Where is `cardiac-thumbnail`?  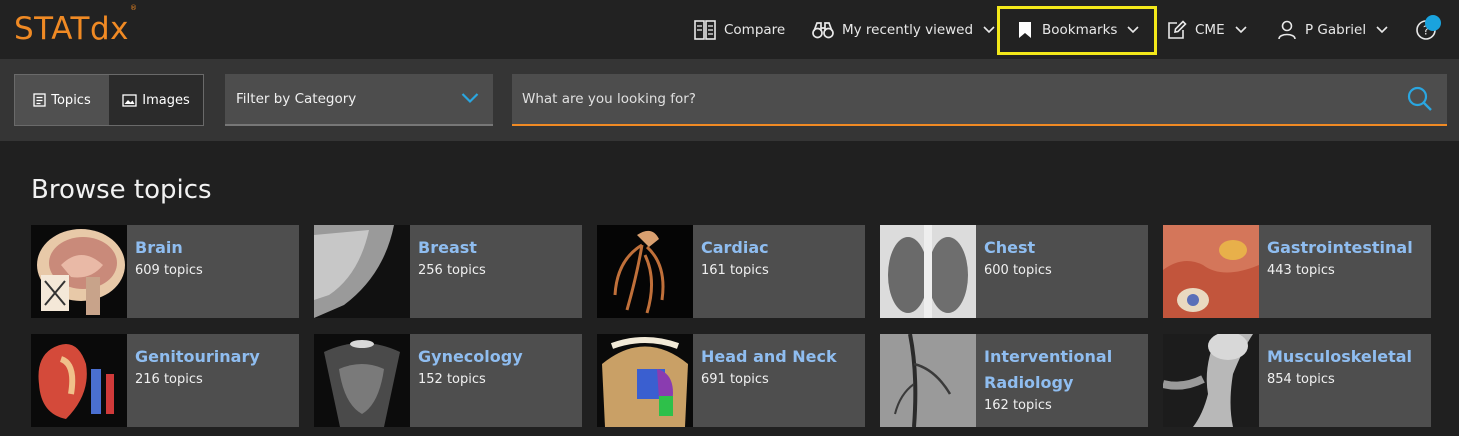
cardiac-thumbnail is located at coordinates (645, 271).